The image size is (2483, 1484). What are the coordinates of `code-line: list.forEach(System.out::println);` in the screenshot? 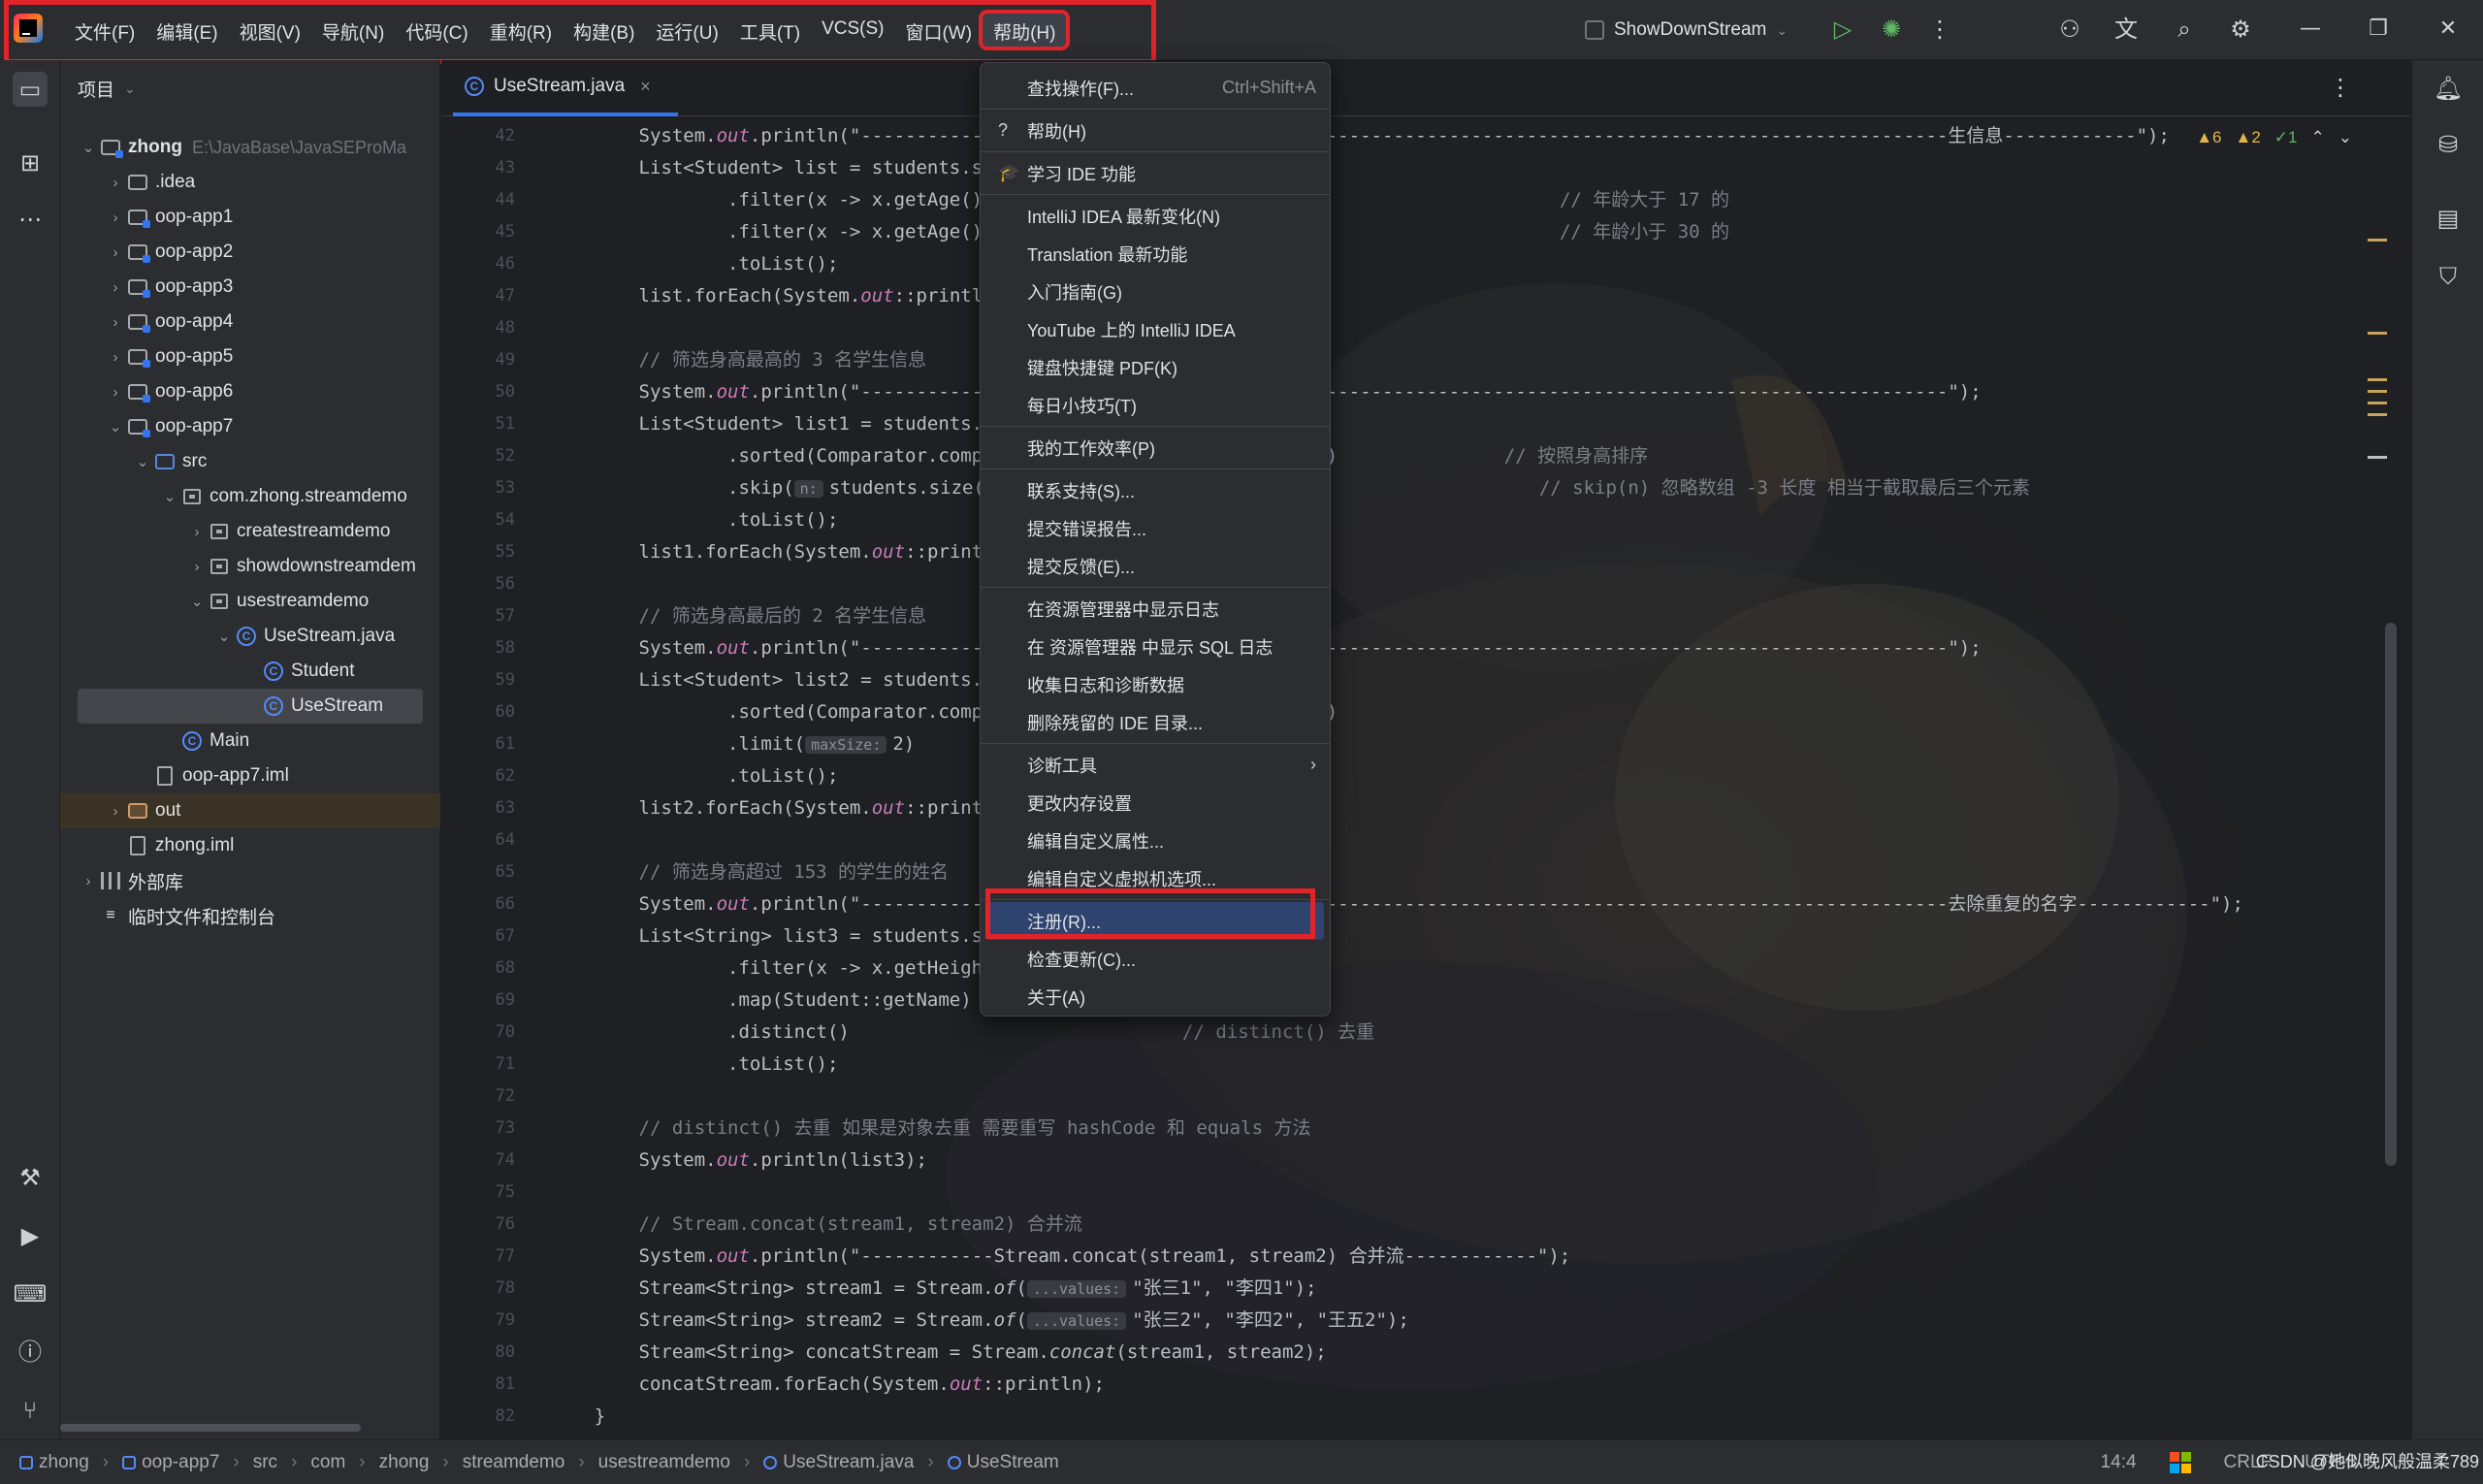 It's located at (1472, 296).